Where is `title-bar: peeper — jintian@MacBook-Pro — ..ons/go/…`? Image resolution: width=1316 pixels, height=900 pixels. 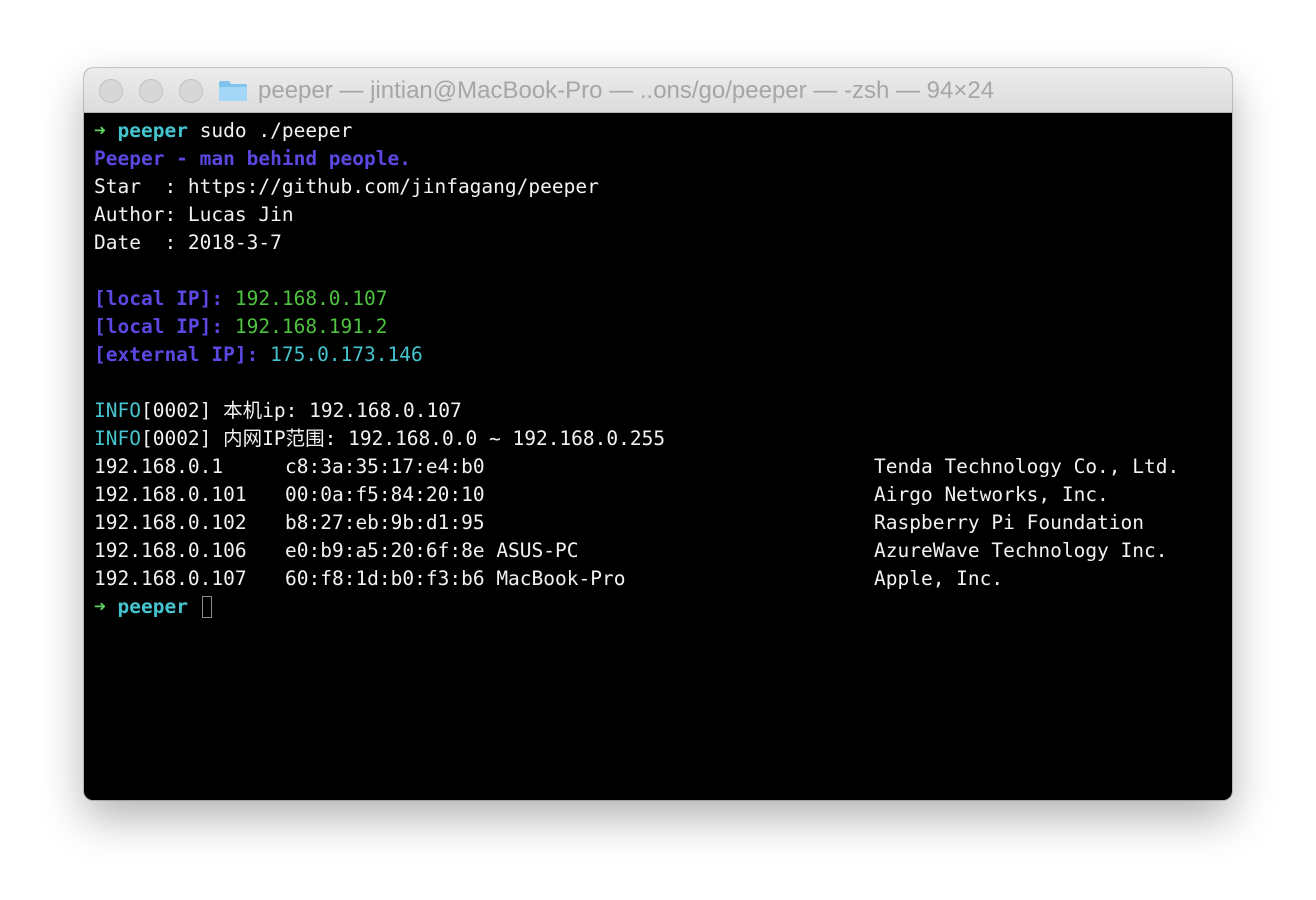
title-bar: peeper — jintian@MacBook-Pro — ..ons/go/… is located at coordinates (658, 90).